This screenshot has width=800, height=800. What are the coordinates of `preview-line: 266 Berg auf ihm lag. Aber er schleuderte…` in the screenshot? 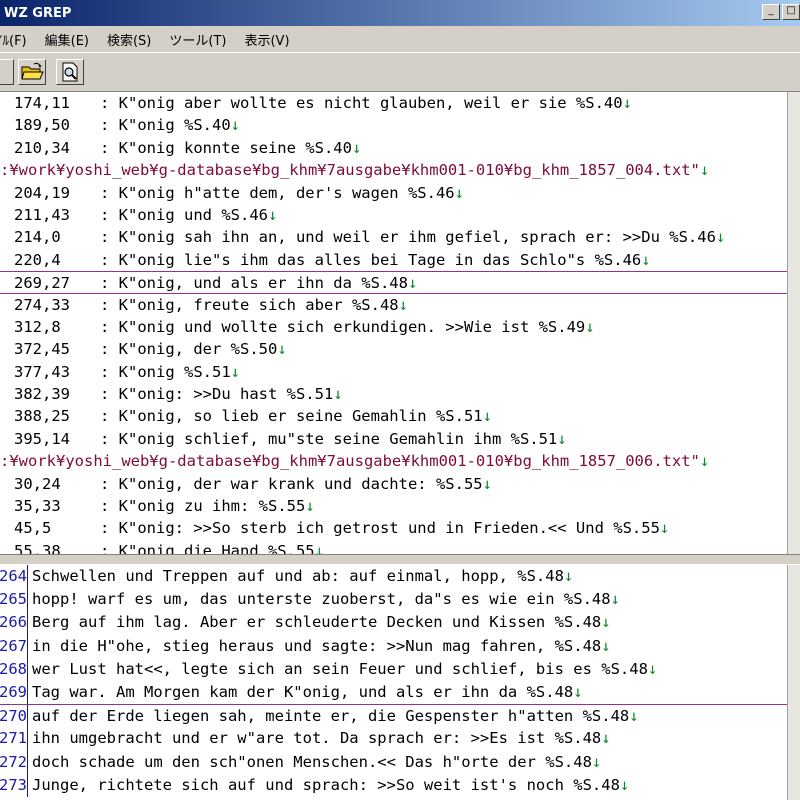 It's located at (393, 623).